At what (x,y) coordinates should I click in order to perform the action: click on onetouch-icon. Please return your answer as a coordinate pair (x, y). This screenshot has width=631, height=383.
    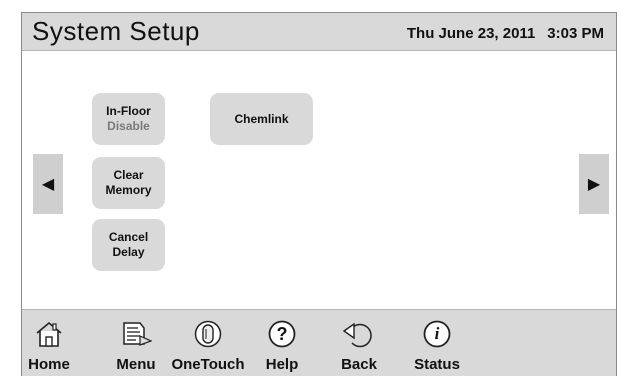
    Looking at the image, I should click on (208, 334).